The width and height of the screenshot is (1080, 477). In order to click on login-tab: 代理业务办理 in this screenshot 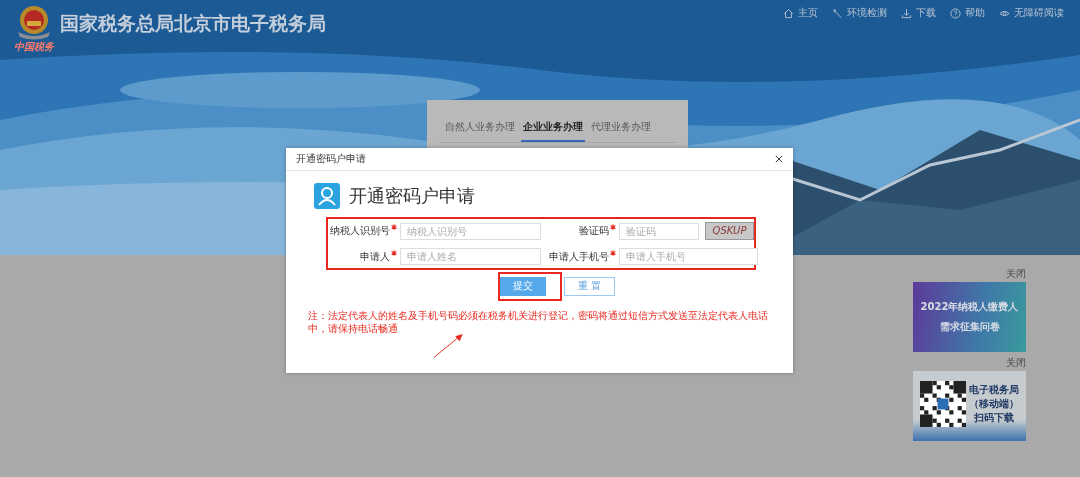, I will do `click(621, 129)`.